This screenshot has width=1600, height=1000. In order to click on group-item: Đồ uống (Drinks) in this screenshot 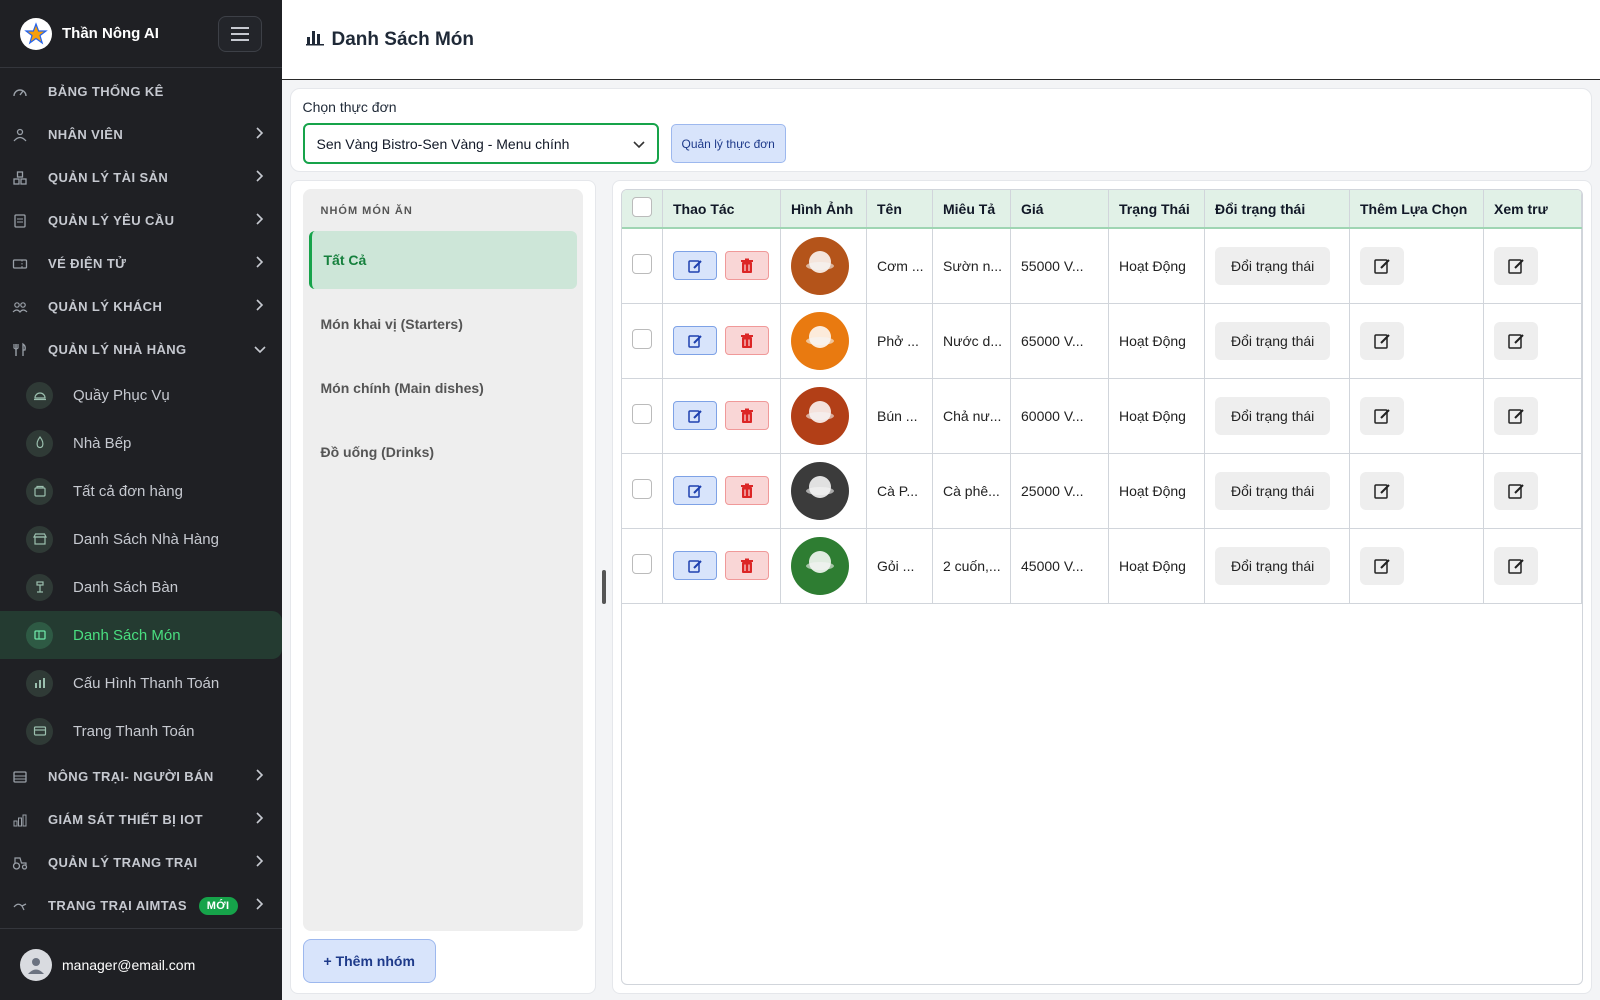, I will do `click(443, 452)`.